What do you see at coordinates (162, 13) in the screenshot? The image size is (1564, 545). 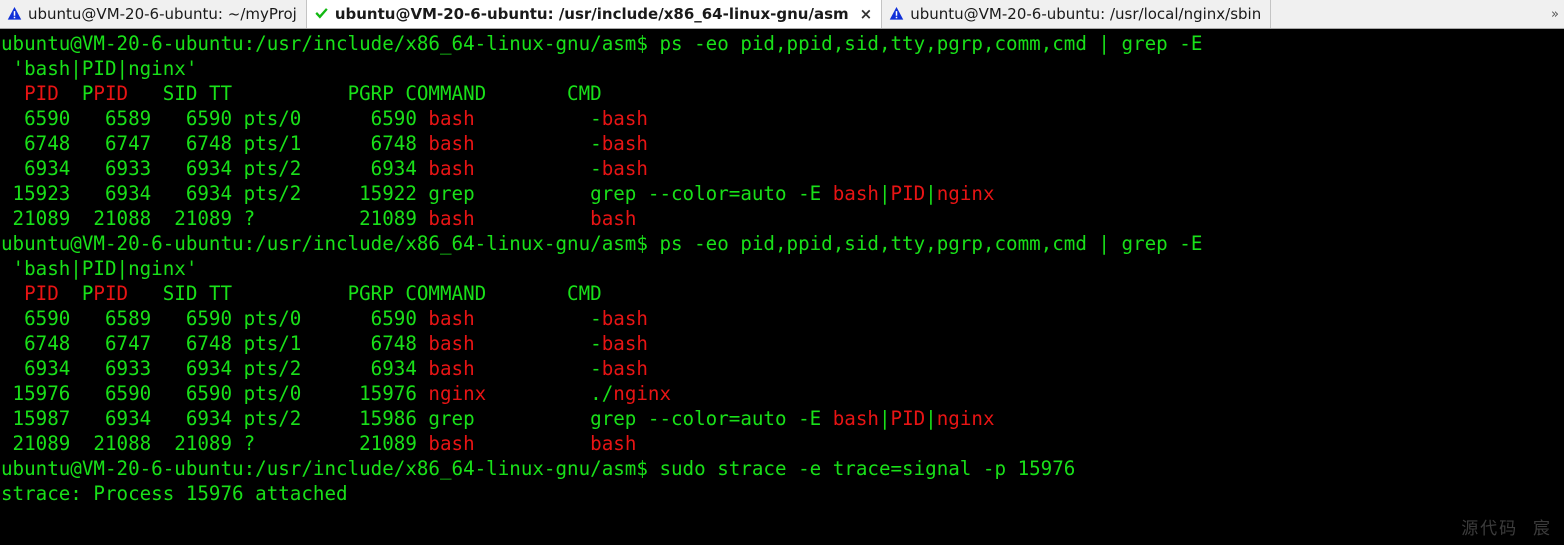 I see `tab-title: ubuntu@VM-20-6-ubuntu: ~/myProj` at bounding box center [162, 13].